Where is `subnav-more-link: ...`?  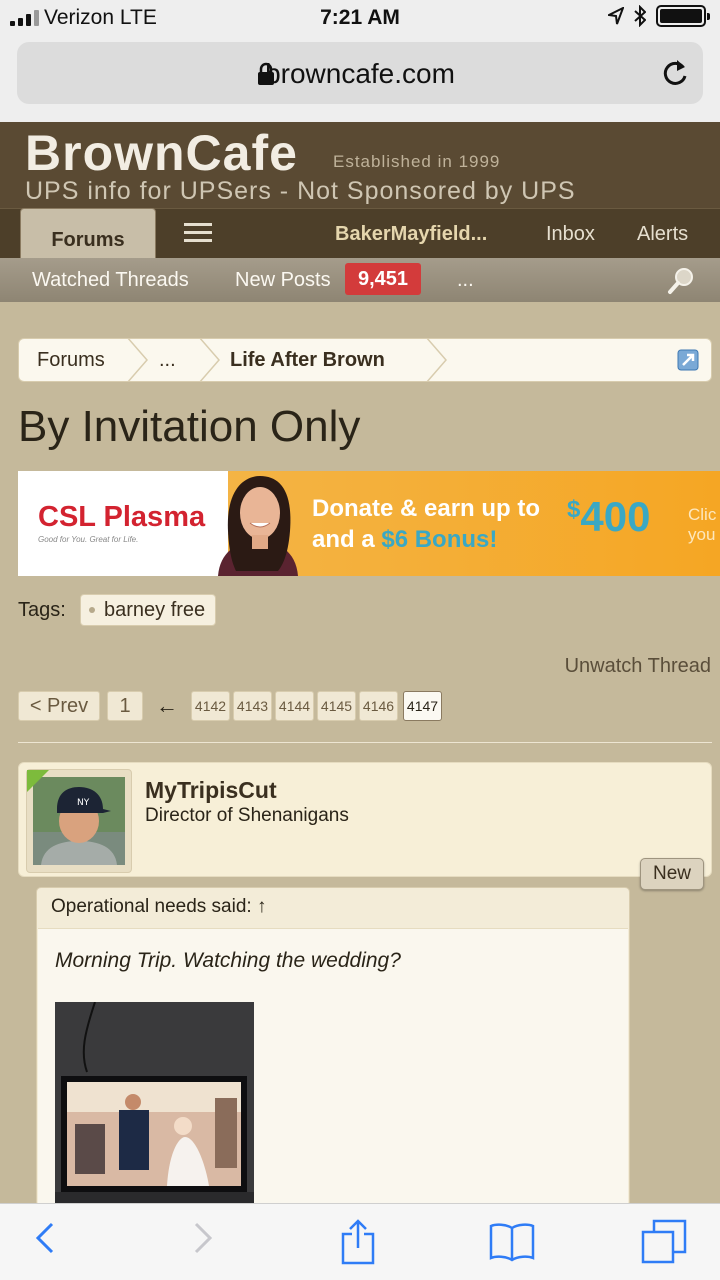
subnav-more-link: ... is located at coordinates (465, 280).